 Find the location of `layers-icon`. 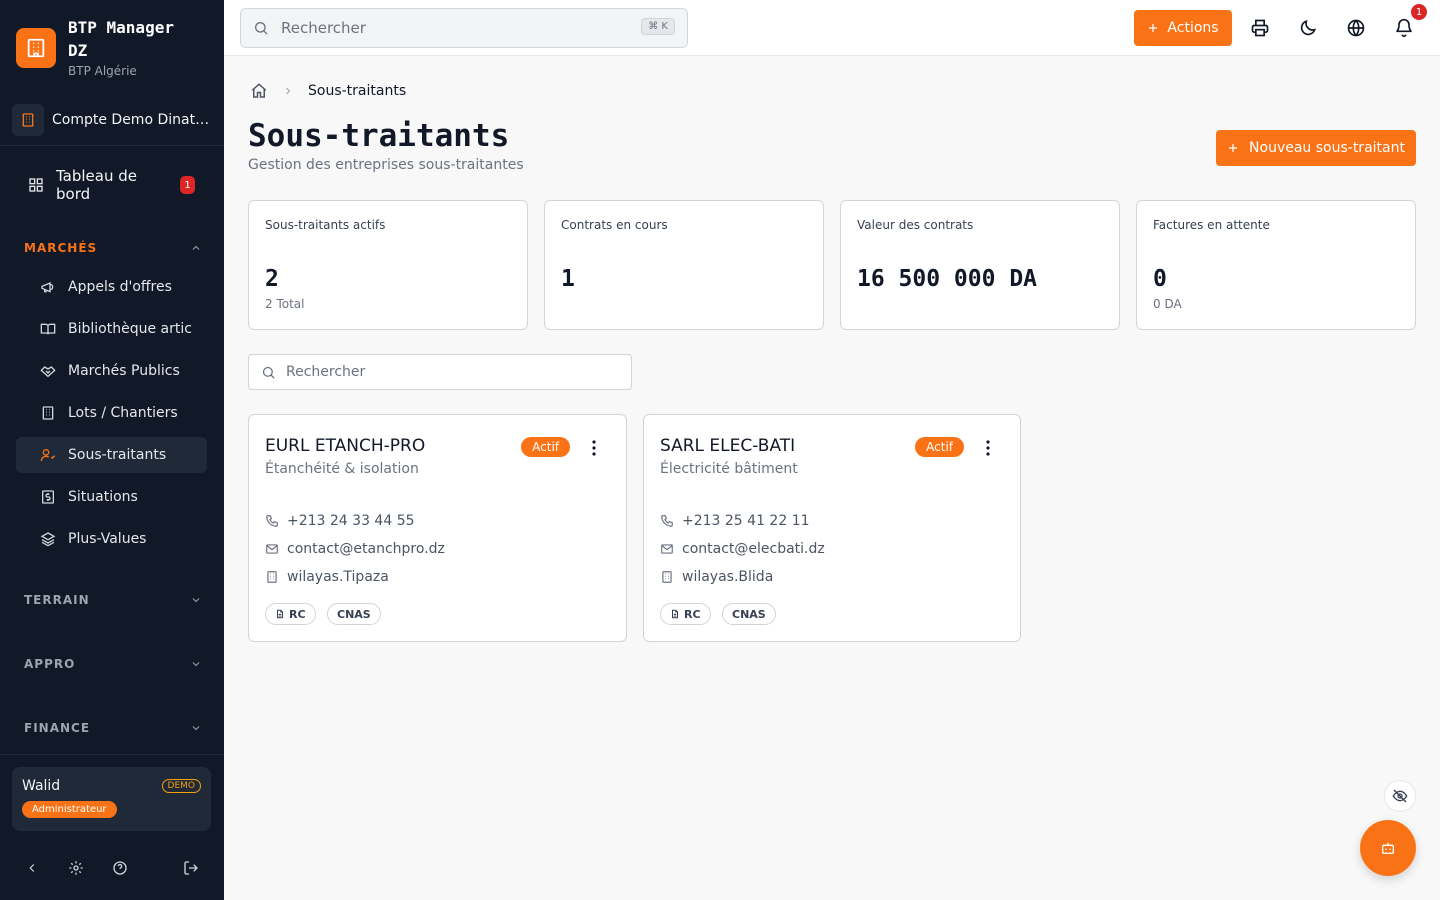

layers-icon is located at coordinates (48, 539).